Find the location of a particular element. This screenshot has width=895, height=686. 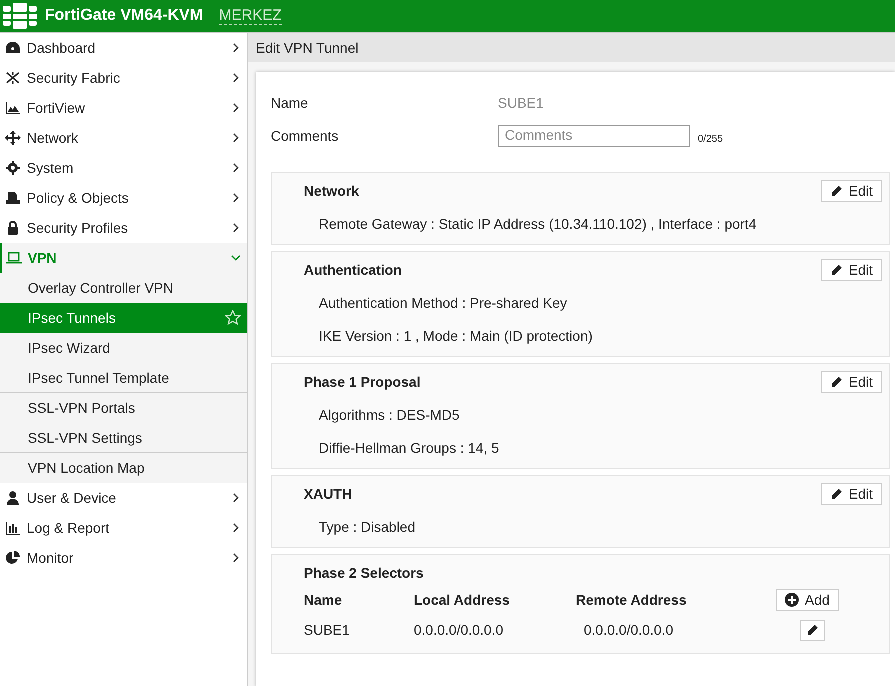

nav-subitem: IPsec Tunnels is located at coordinates (123, 318).